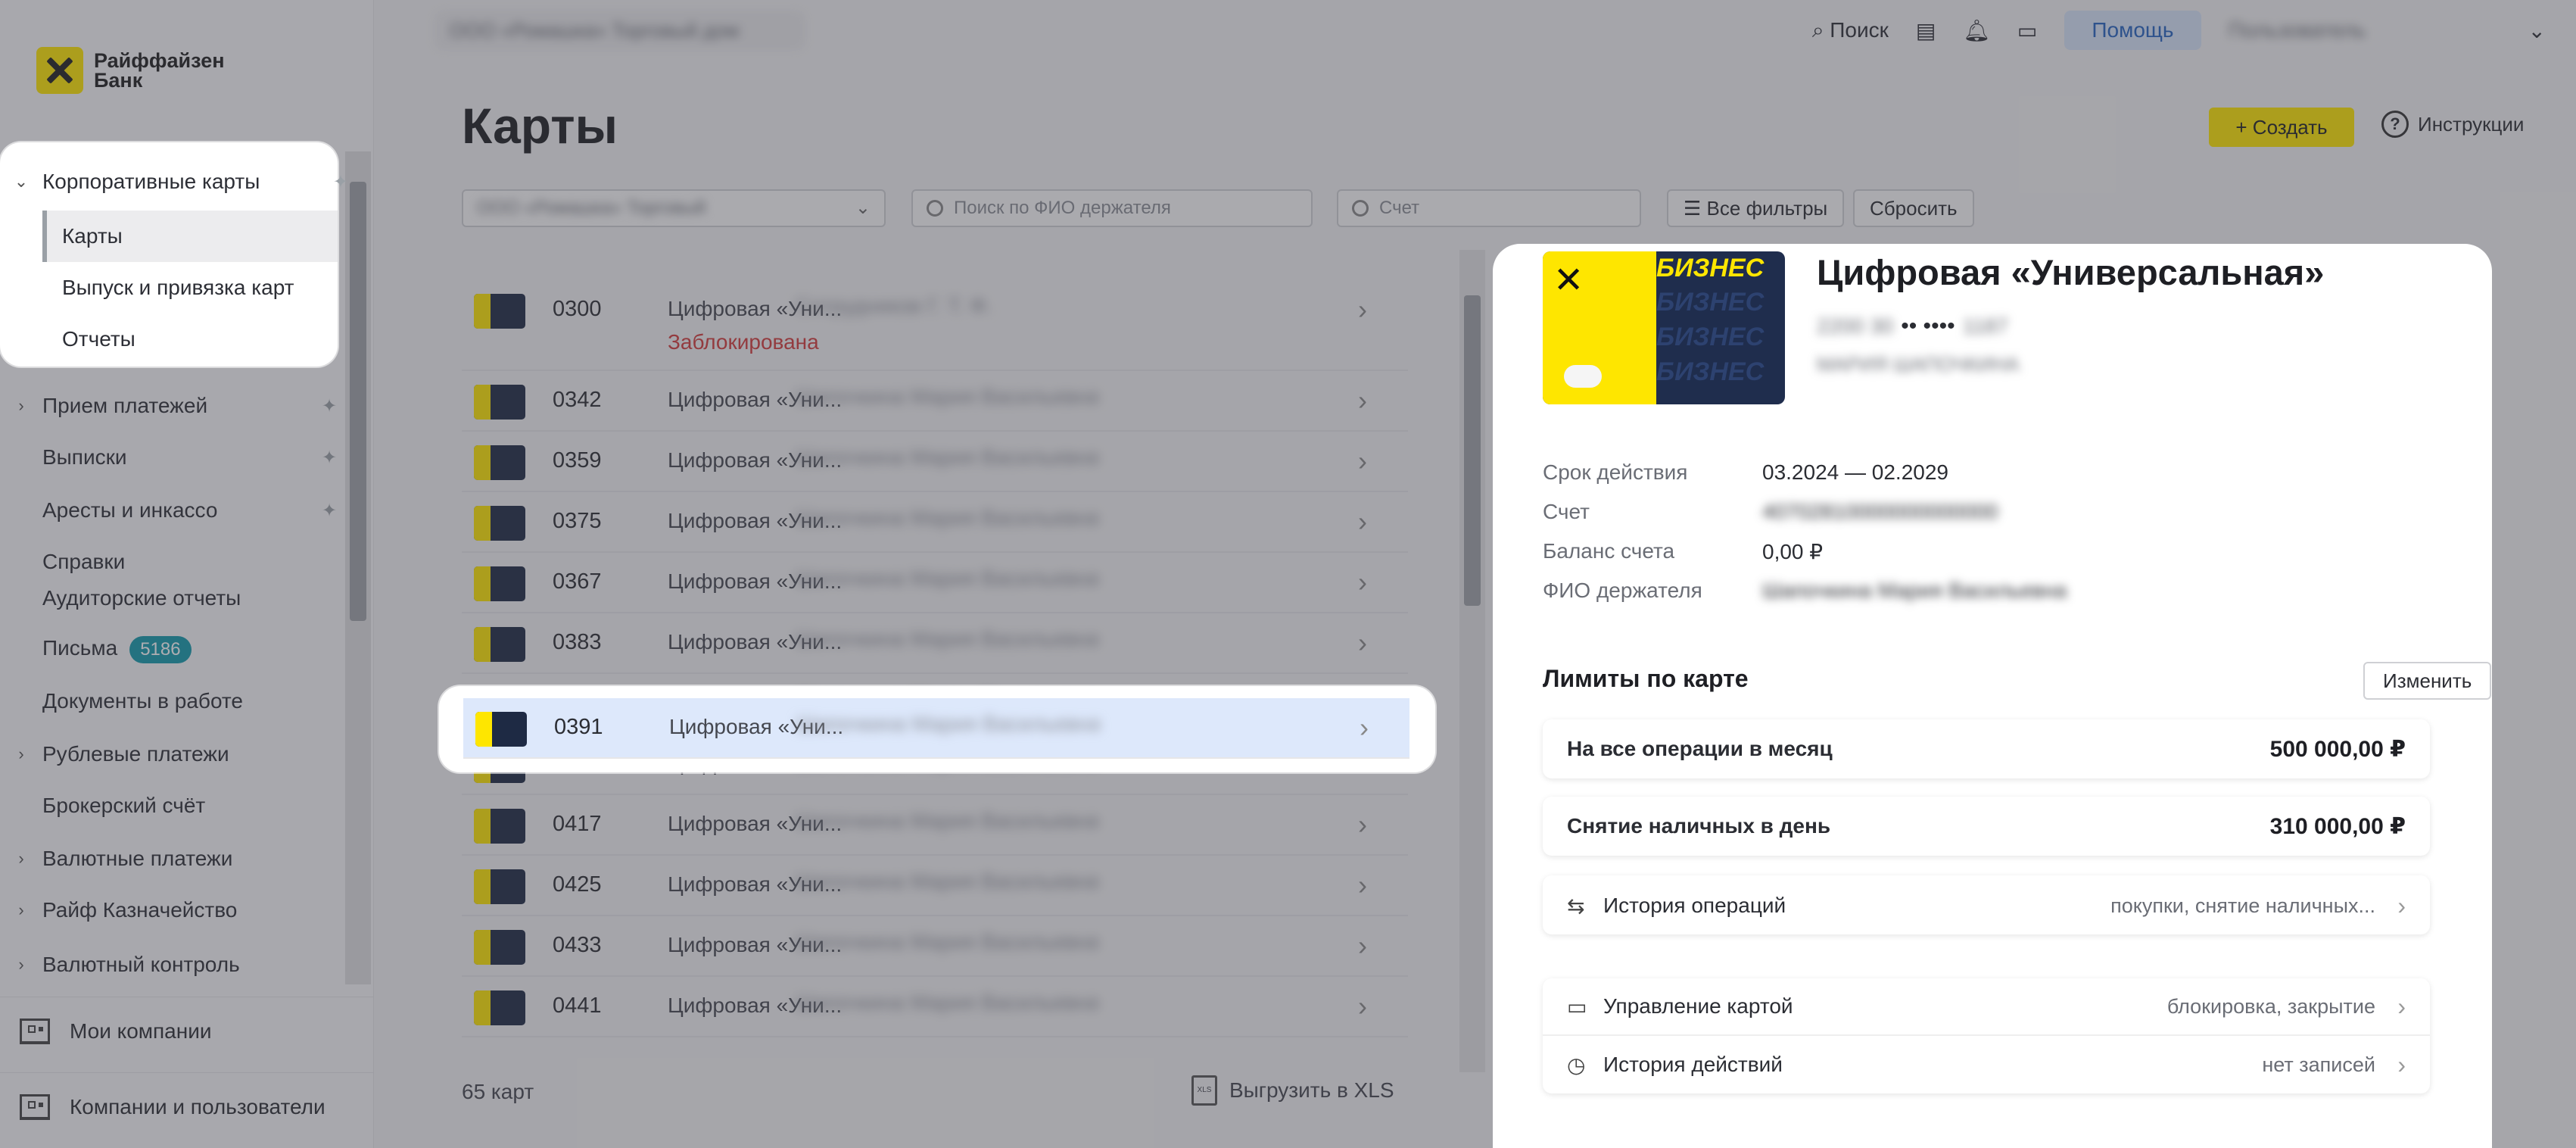 Image resolution: width=2576 pixels, height=1148 pixels. I want to click on logo-text: Райффайзен Банк, so click(159, 70).